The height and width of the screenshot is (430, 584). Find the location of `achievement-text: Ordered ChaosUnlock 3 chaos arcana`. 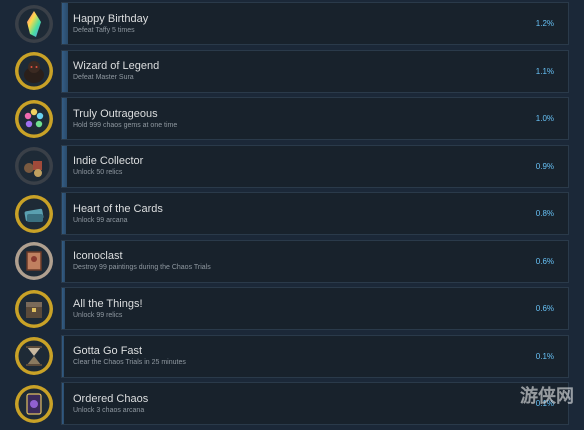

achievement-text: Ordered ChaosUnlock 3 chaos arcana is located at coordinates (110, 403).